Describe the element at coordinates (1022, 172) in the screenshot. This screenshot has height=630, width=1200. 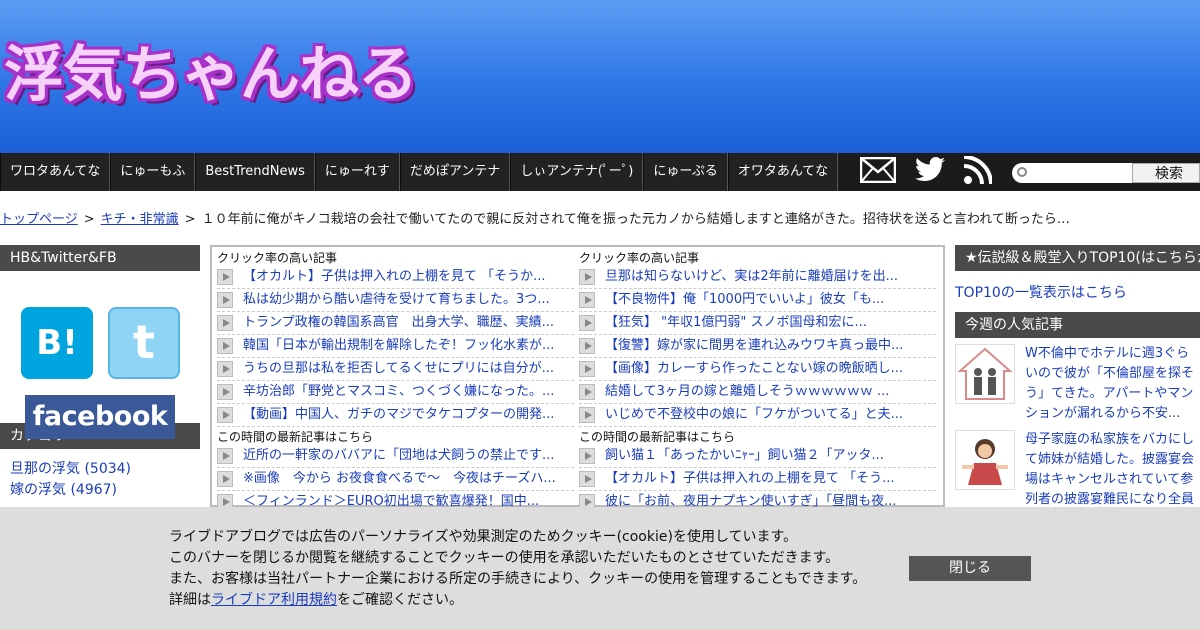
I see `search-icon` at that location.